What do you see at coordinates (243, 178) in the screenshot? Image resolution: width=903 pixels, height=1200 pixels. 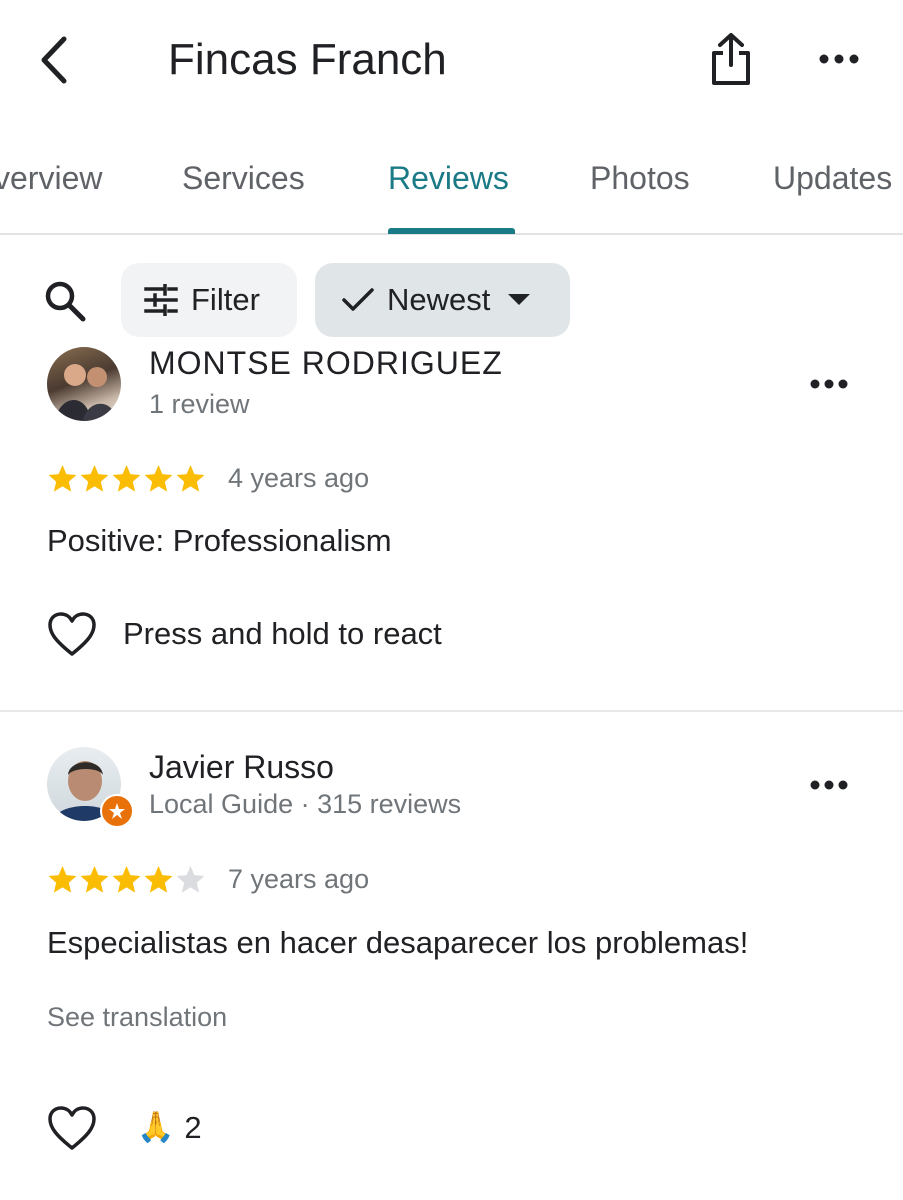 I see `tab-services: Services` at bounding box center [243, 178].